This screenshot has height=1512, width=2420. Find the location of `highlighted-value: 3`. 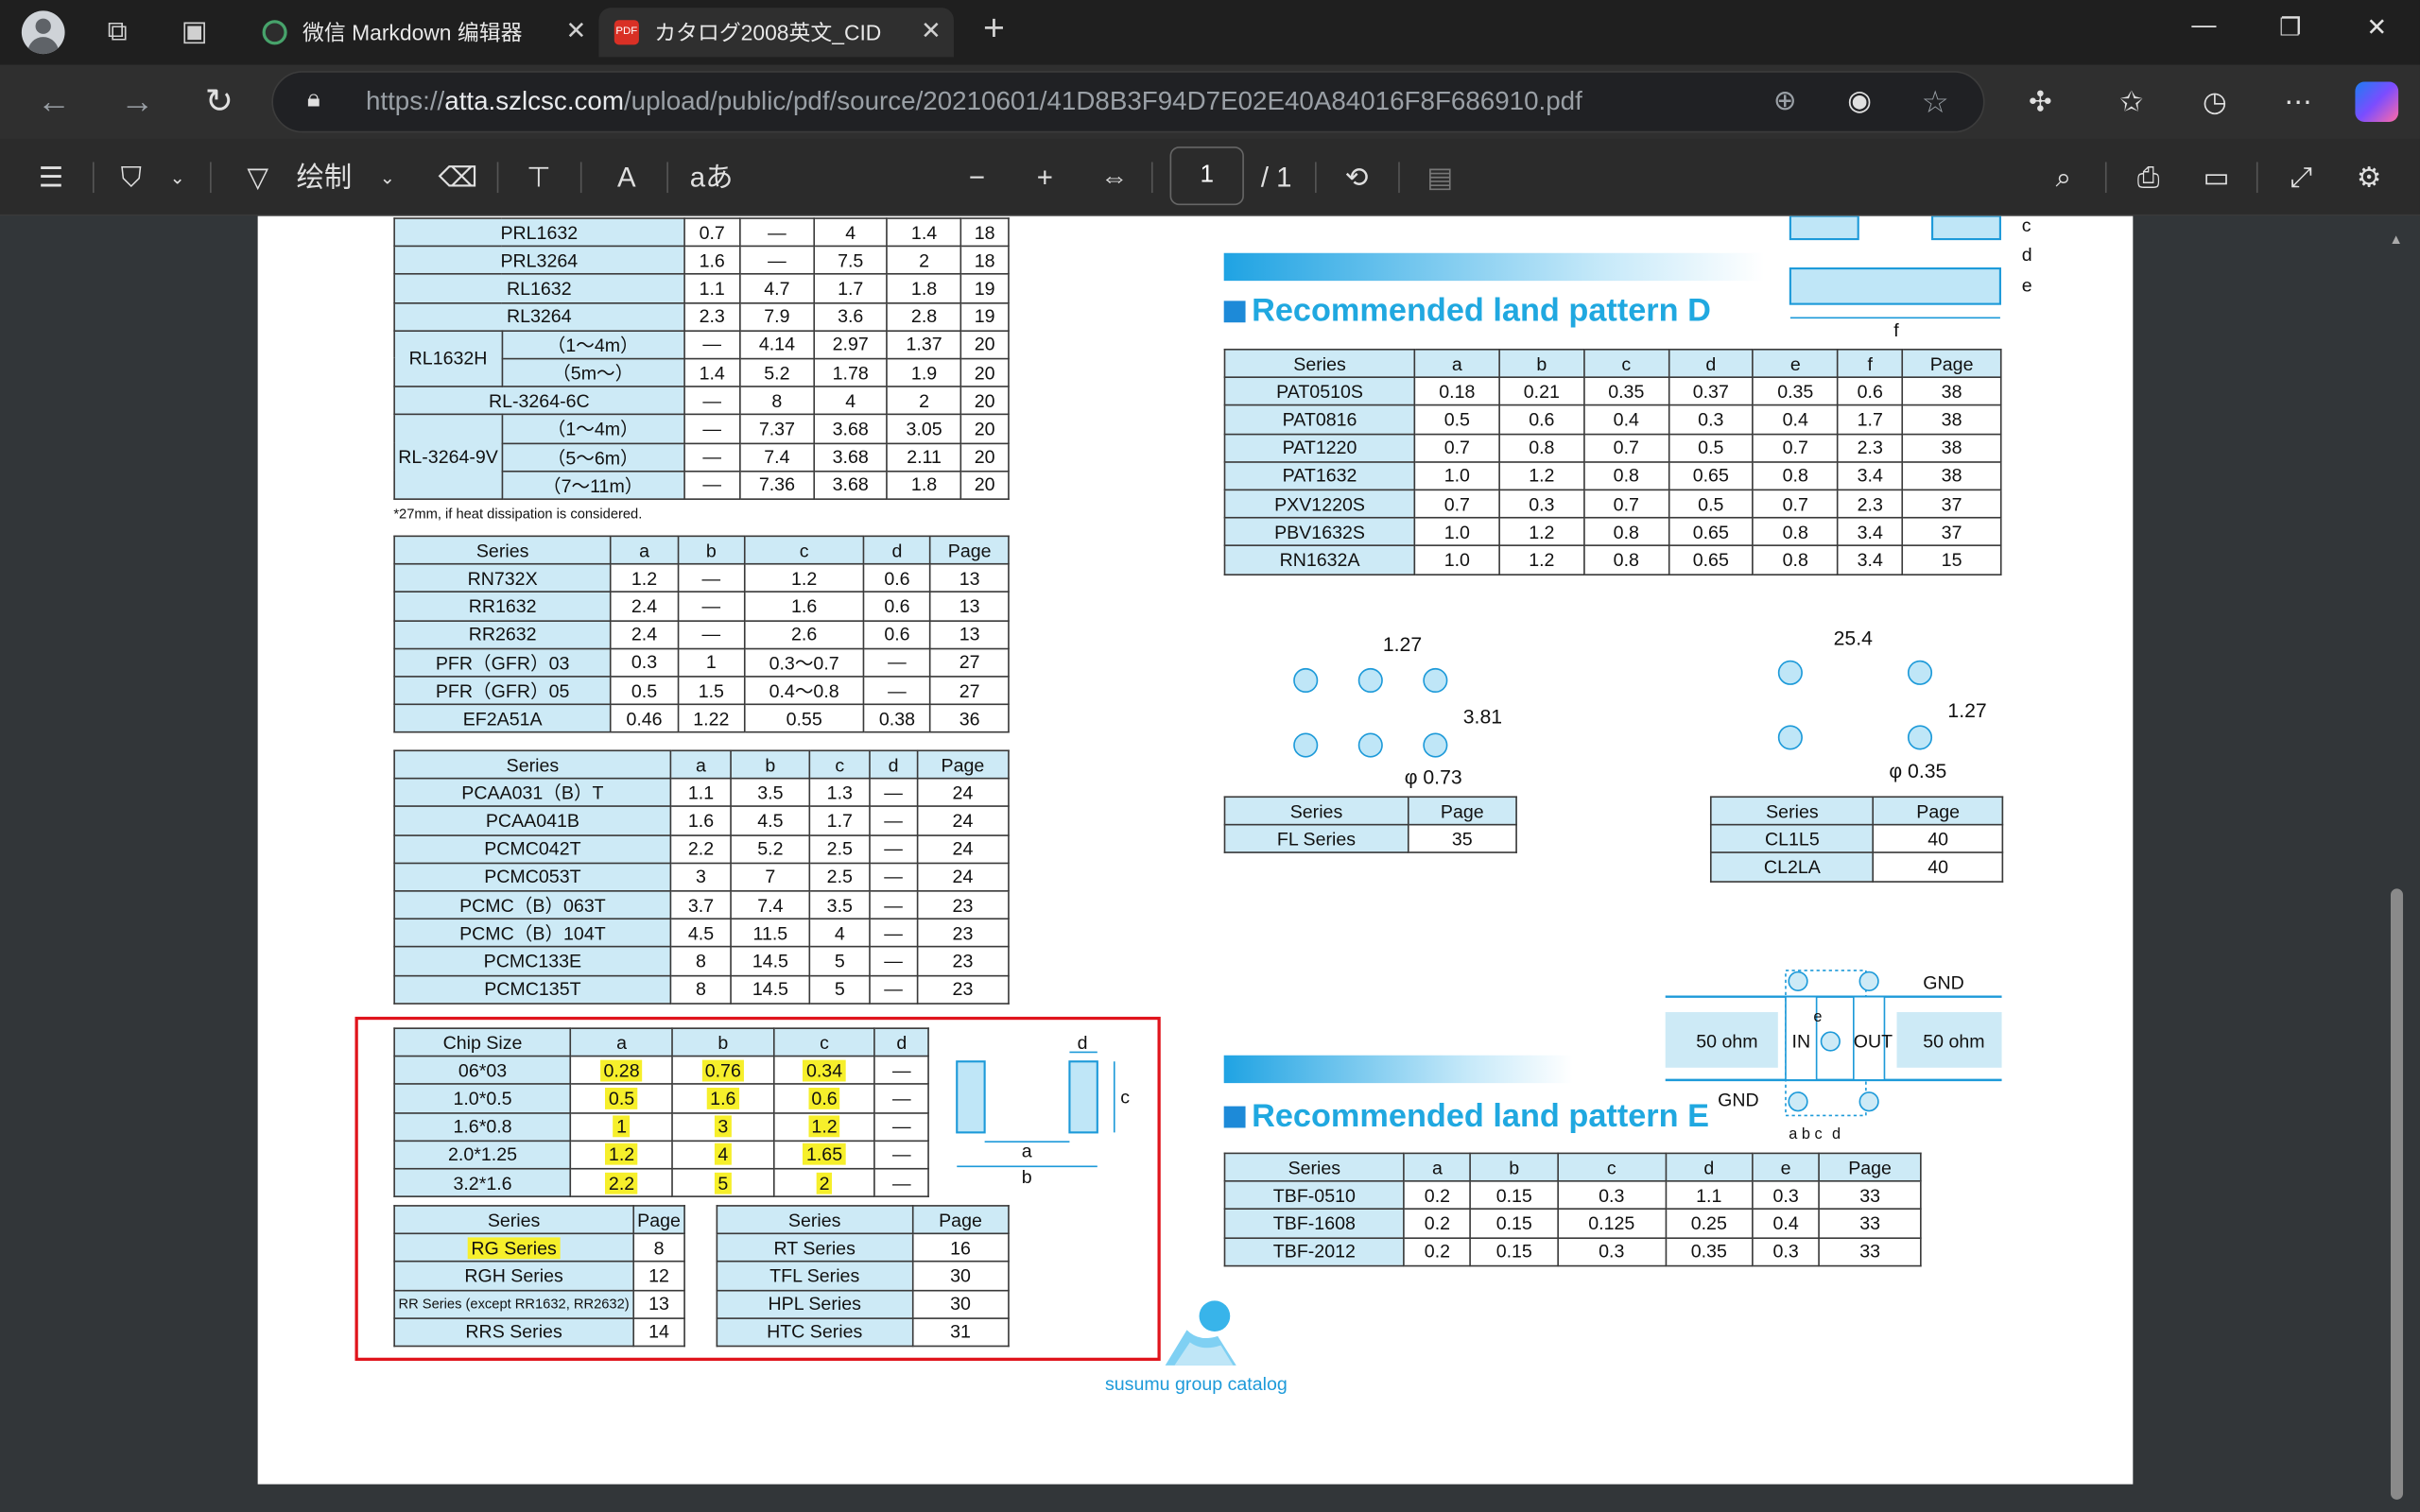

highlighted-value: 3 is located at coordinates (723, 1126).